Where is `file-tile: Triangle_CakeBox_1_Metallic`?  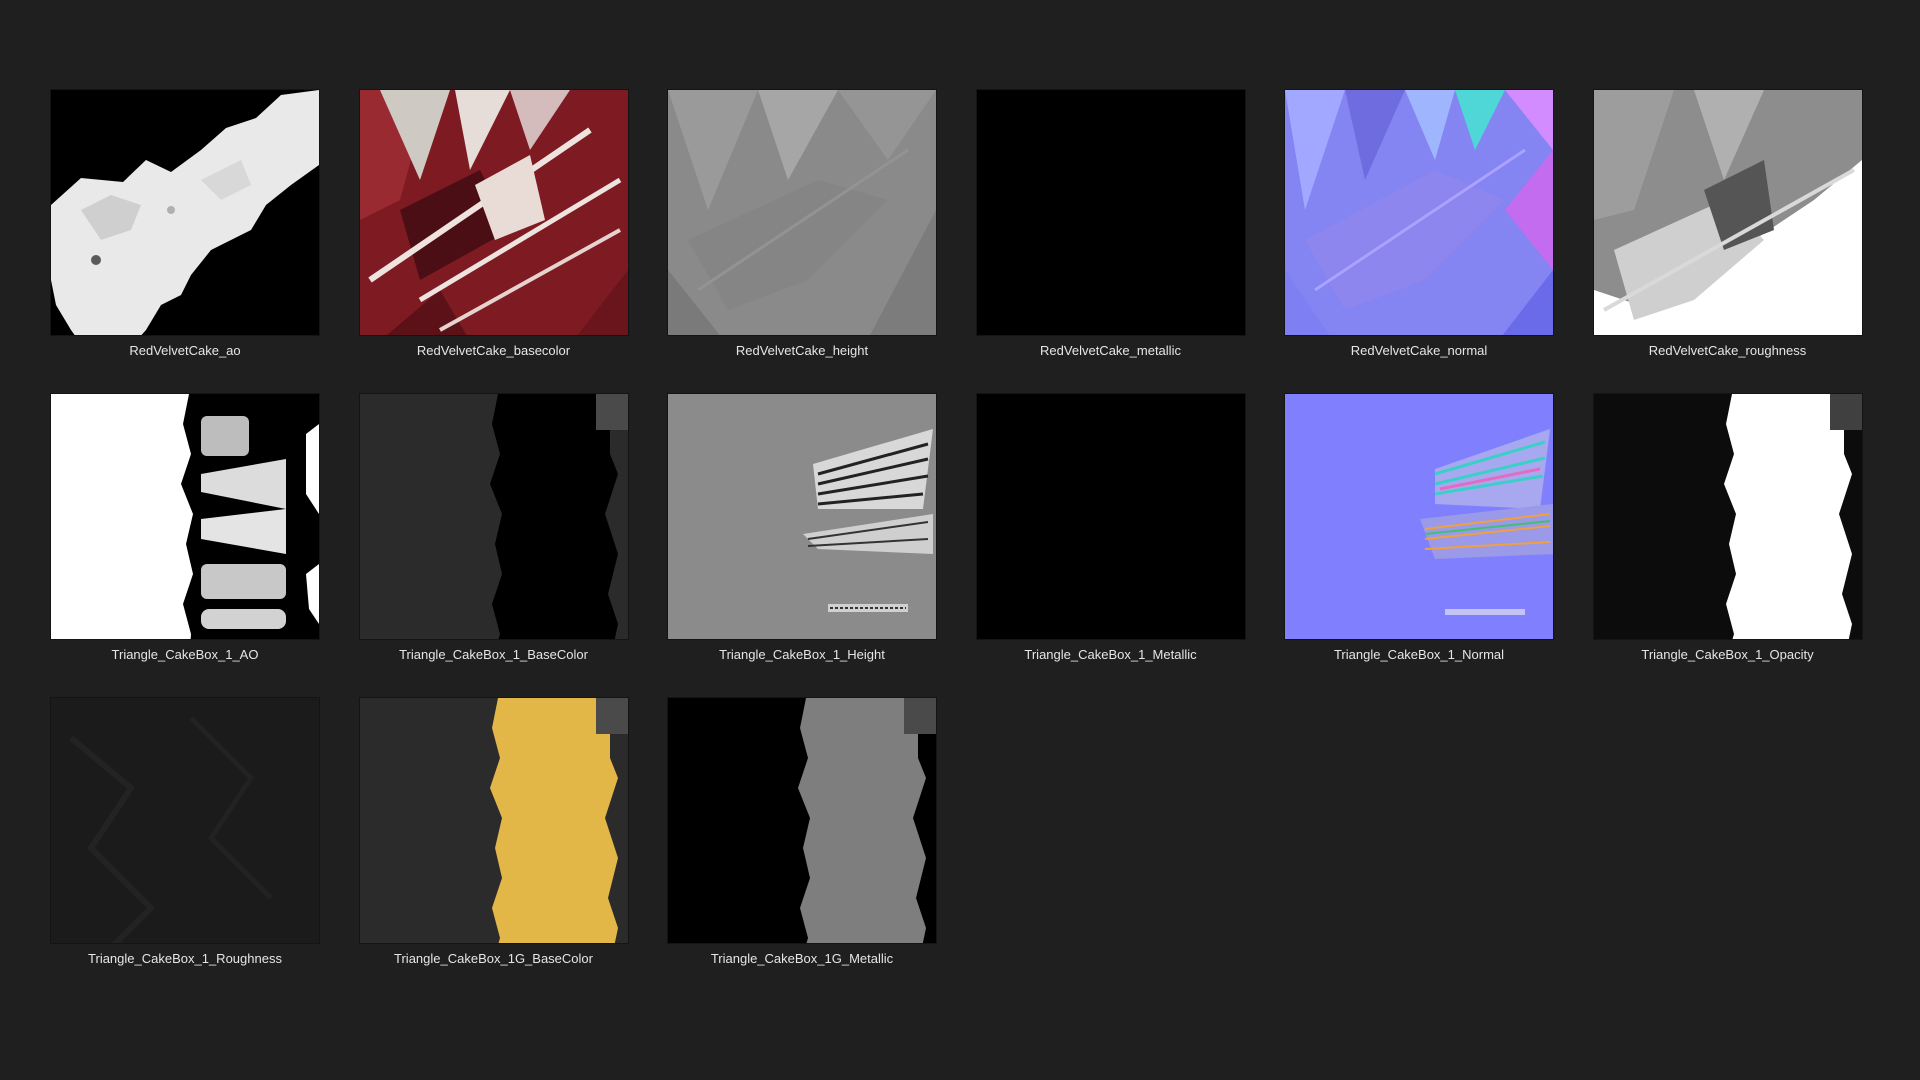
file-tile: Triangle_CakeBox_1_Metallic is located at coordinates (1110, 528).